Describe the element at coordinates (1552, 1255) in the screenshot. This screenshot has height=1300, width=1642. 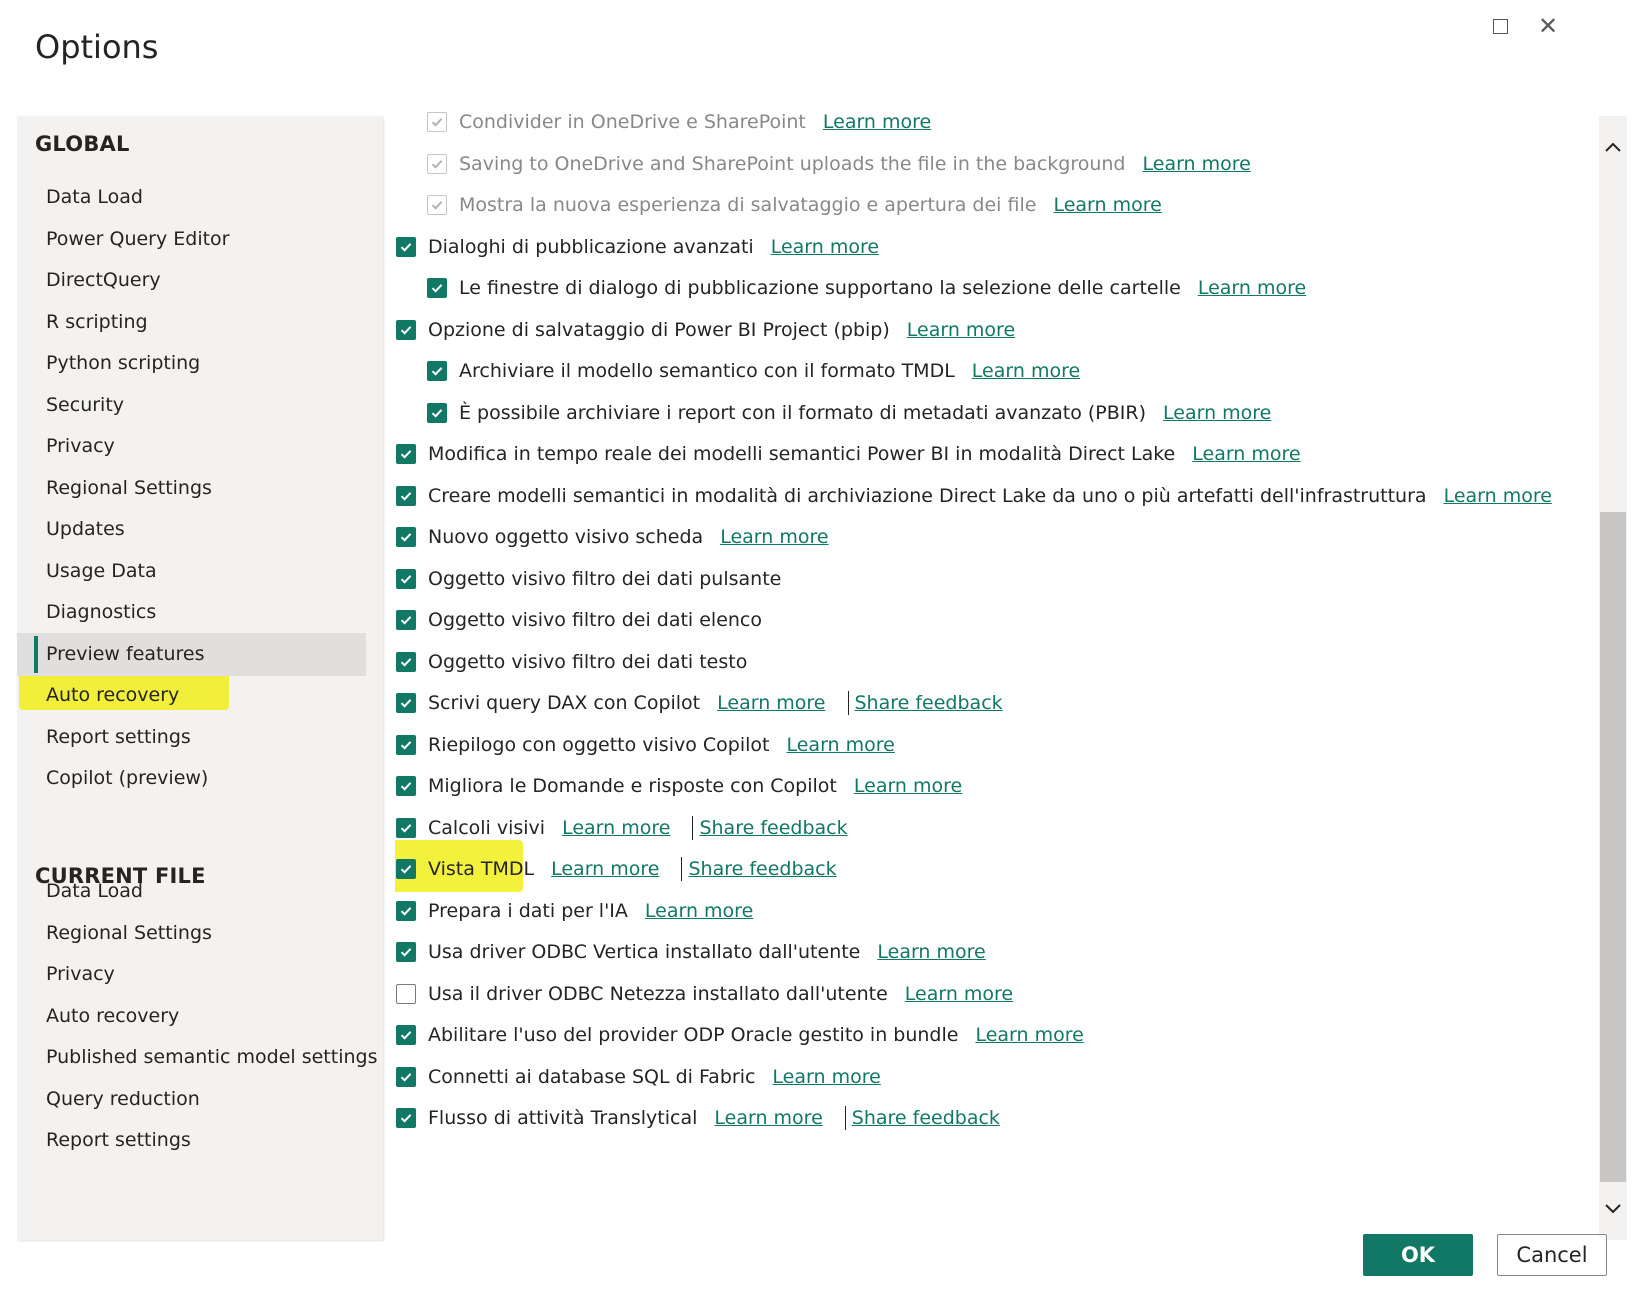
I see `cancel-button: Cancel` at that location.